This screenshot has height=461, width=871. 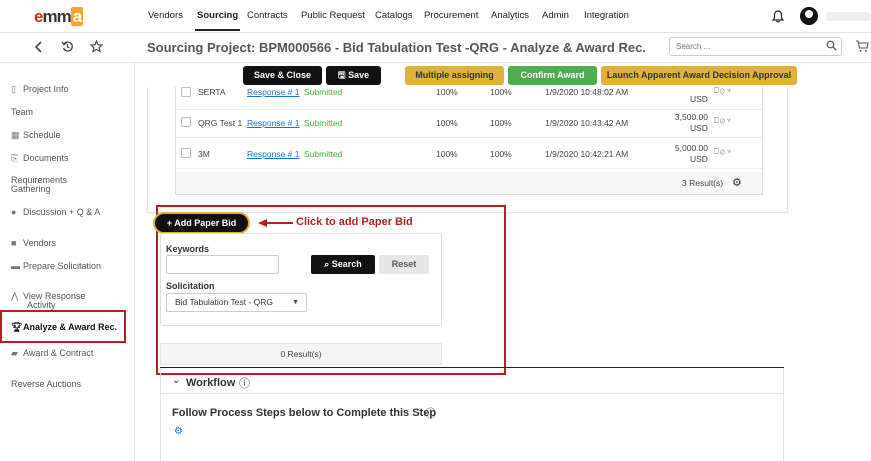 I want to click on sidebar-item-documents: ⎘ Documents, so click(x=40, y=158).